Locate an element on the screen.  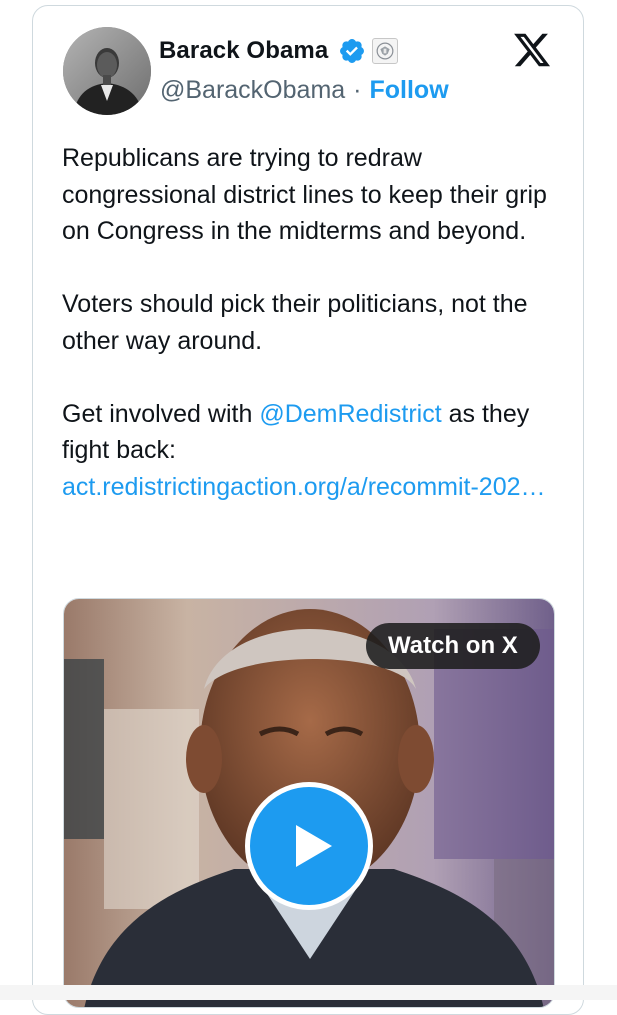
x-logo-icon is located at coordinates (532, 50).